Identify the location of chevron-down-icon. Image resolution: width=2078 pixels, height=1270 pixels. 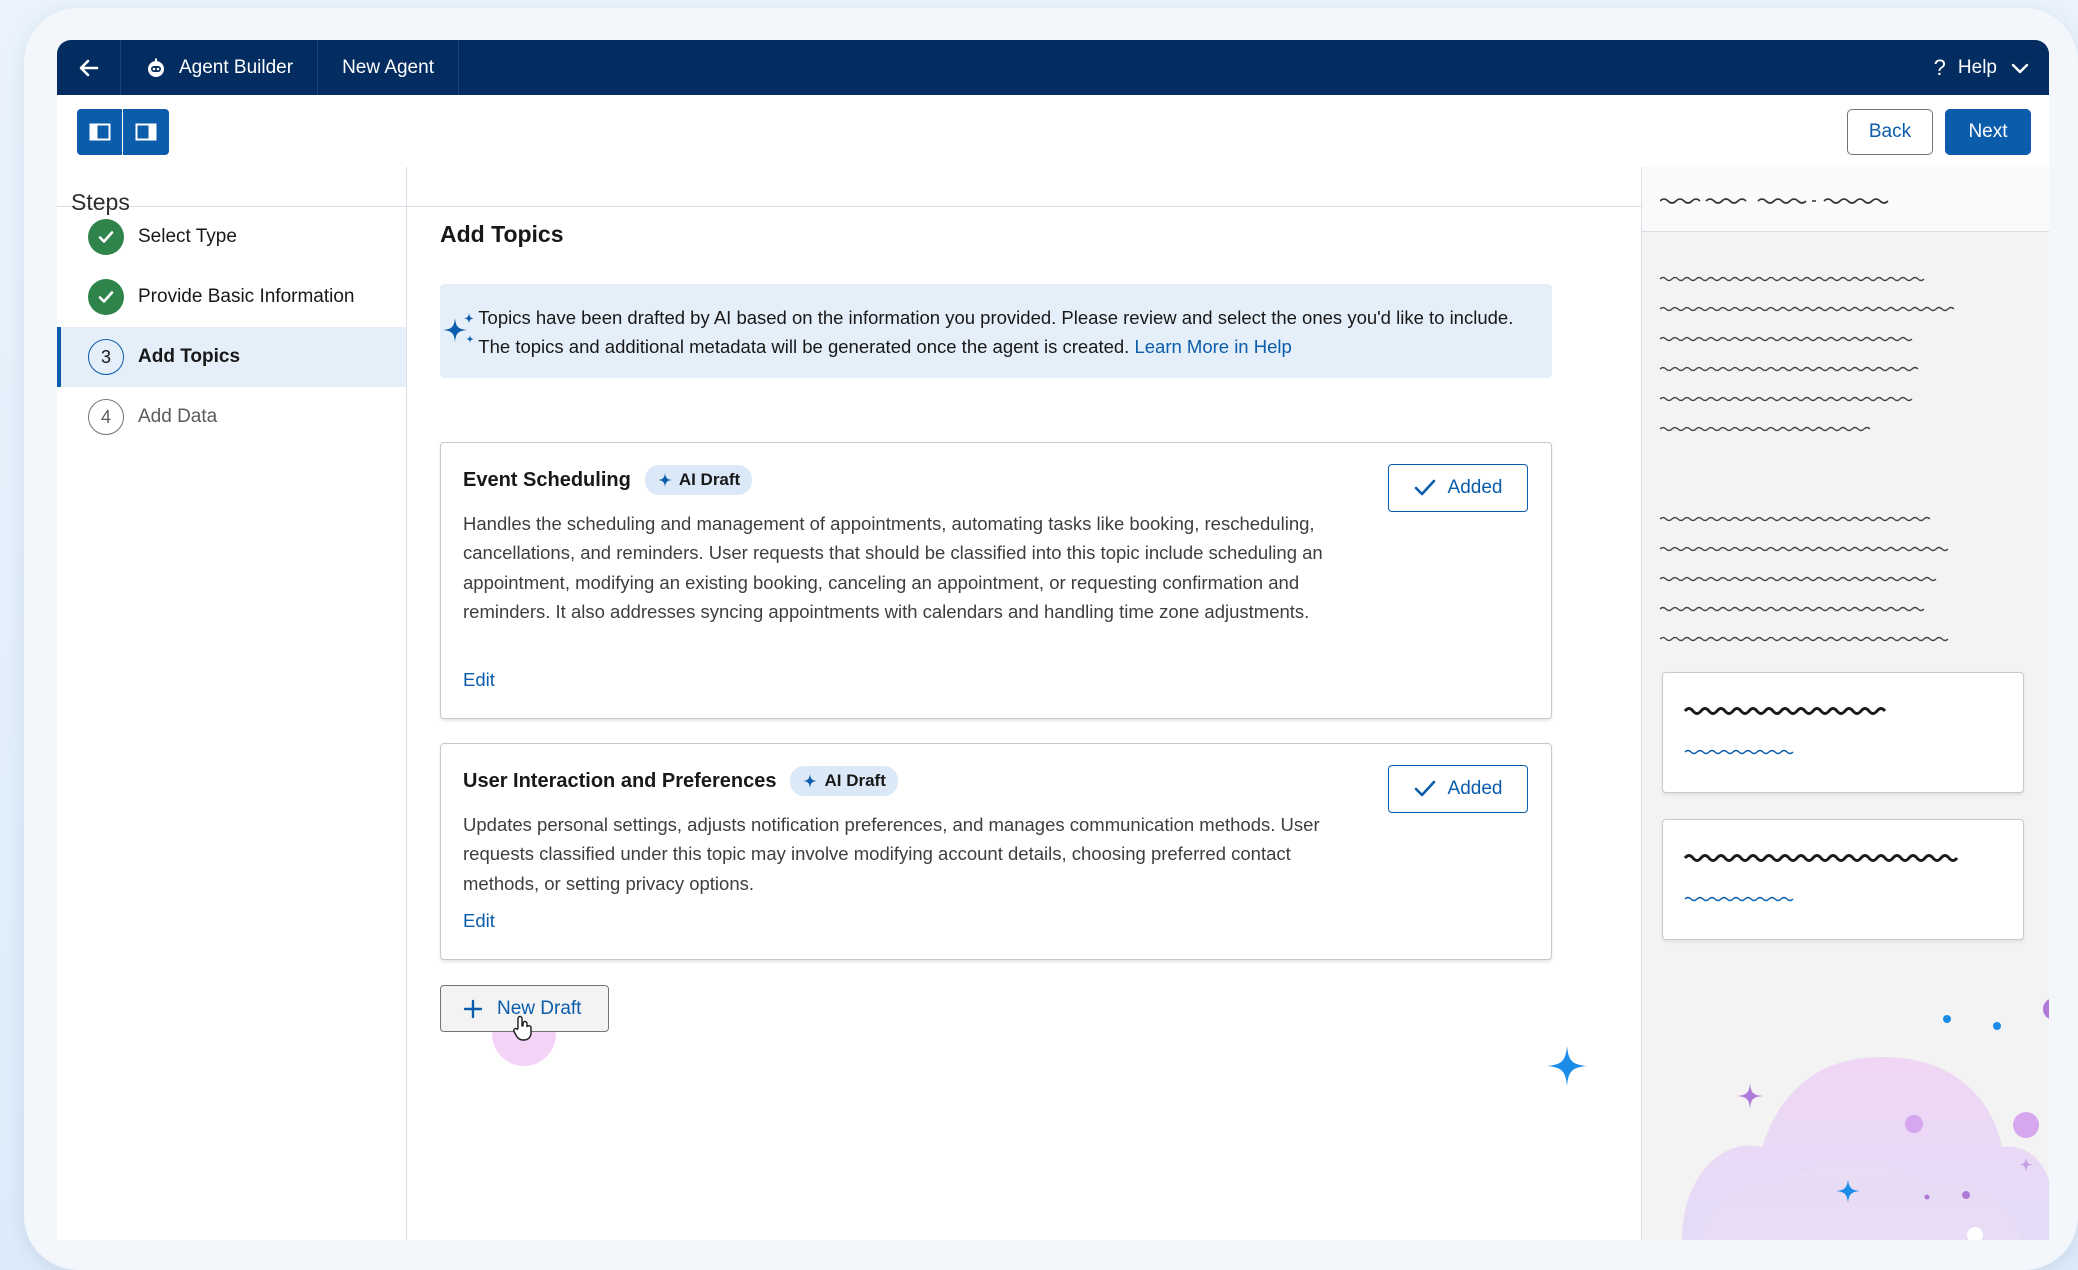
(2020, 68).